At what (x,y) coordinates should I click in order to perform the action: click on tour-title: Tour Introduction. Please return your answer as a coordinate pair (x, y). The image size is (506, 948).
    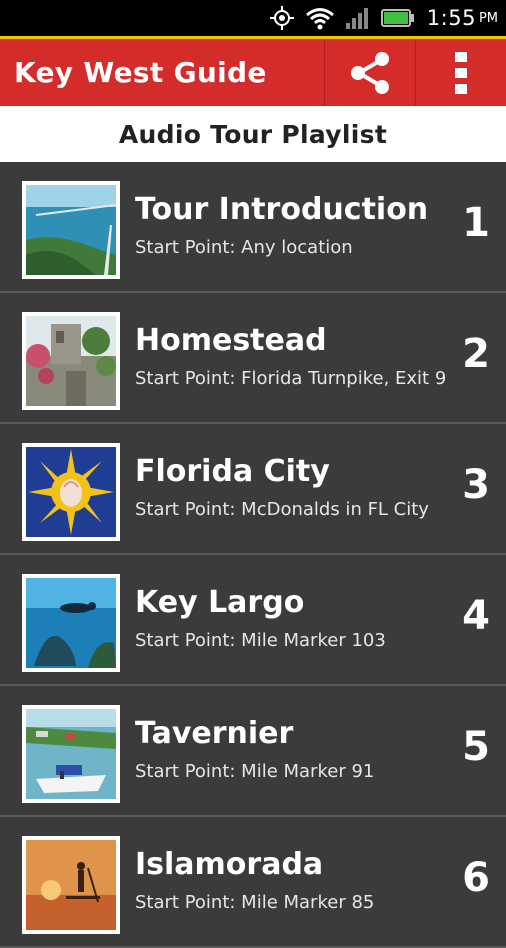
    Looking at the image, I should click on (282, 209).